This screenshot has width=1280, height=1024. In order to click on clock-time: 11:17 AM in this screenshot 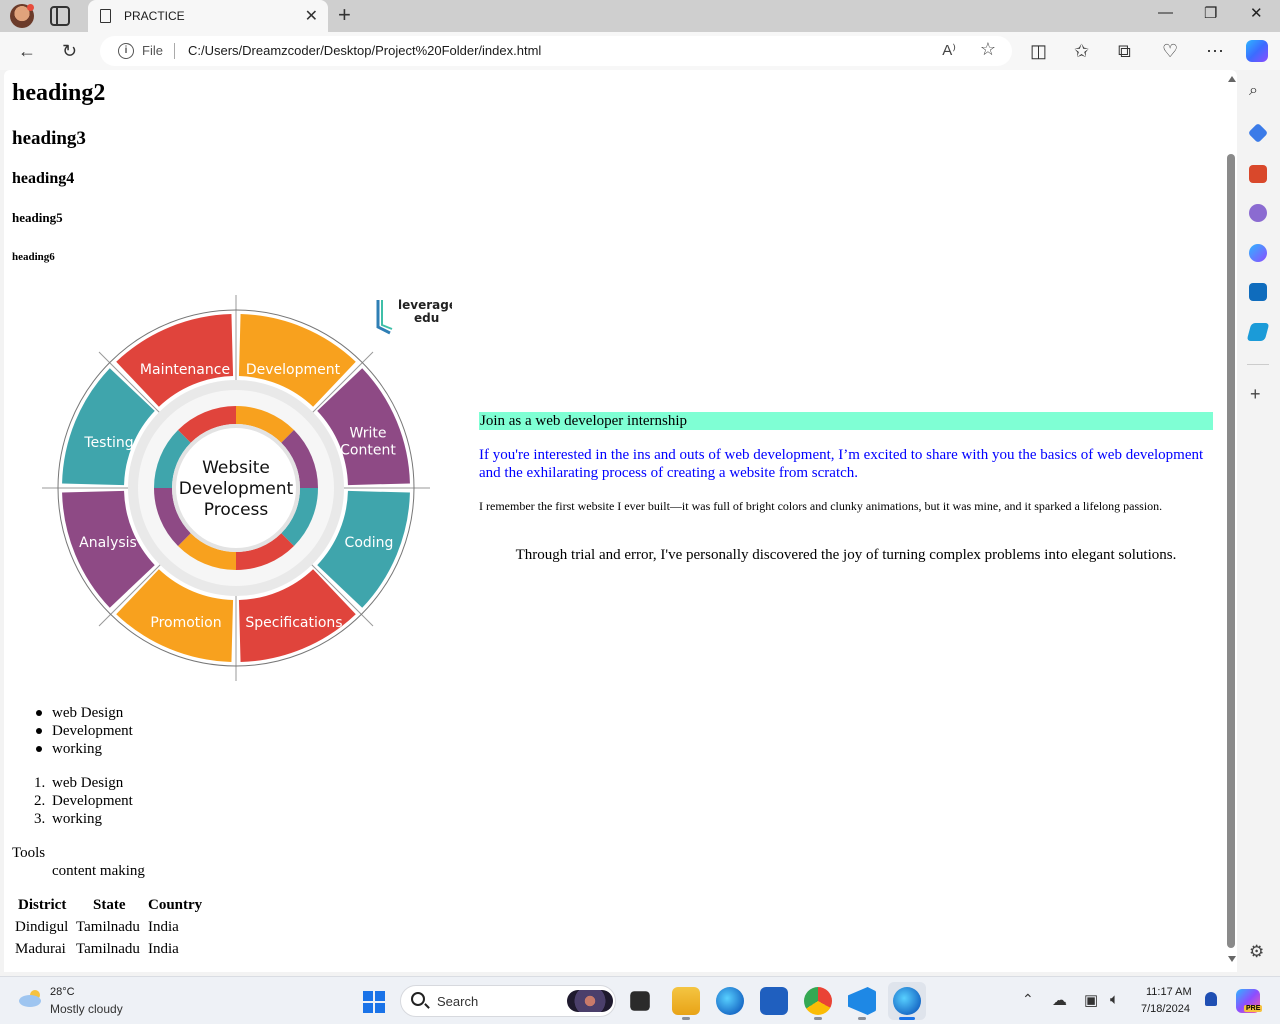, I will do `click(1169, 992)`.